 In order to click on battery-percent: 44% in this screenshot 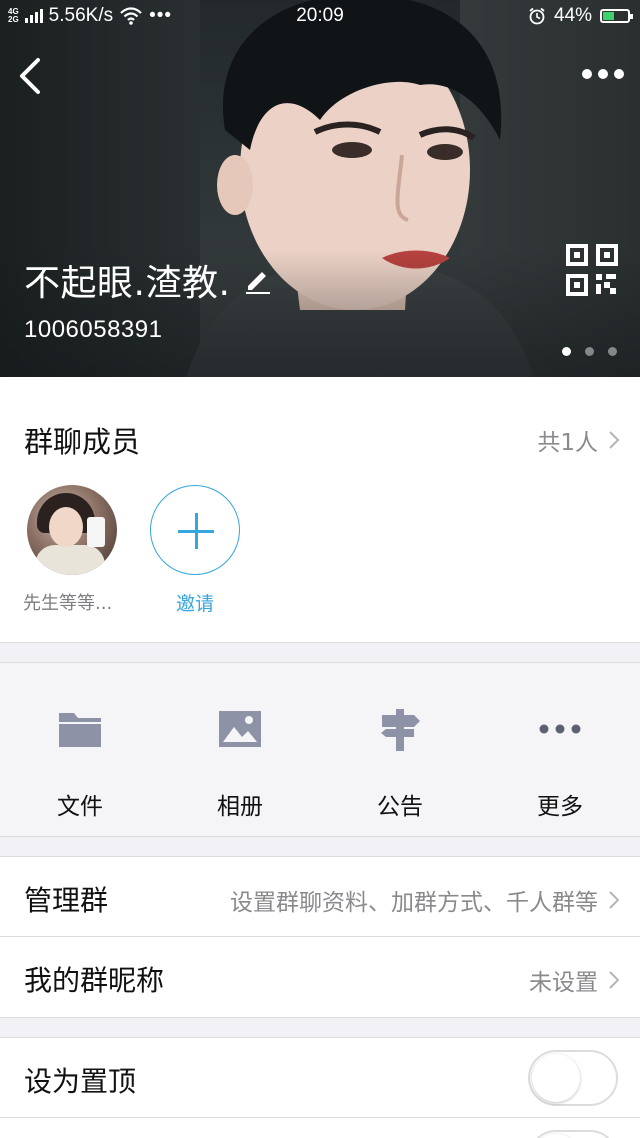, I will do `click(572, 15)`.